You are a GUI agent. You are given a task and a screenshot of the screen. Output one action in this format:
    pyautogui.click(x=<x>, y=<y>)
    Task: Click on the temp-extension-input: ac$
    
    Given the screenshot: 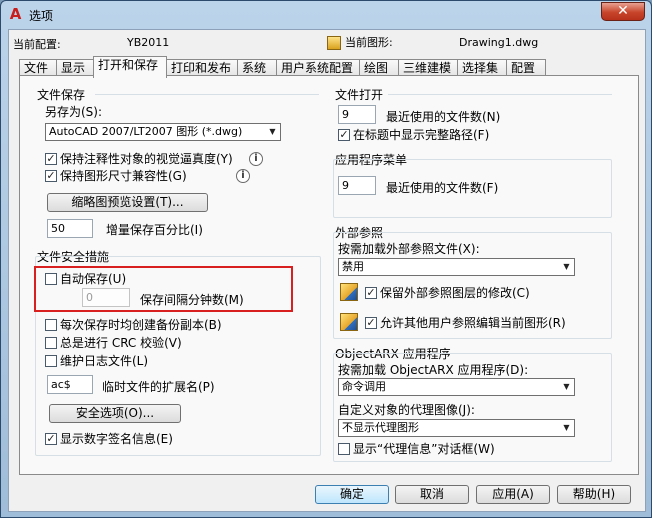 What is the action you would take?
    pyautogui.click(x=70, y=384)
    